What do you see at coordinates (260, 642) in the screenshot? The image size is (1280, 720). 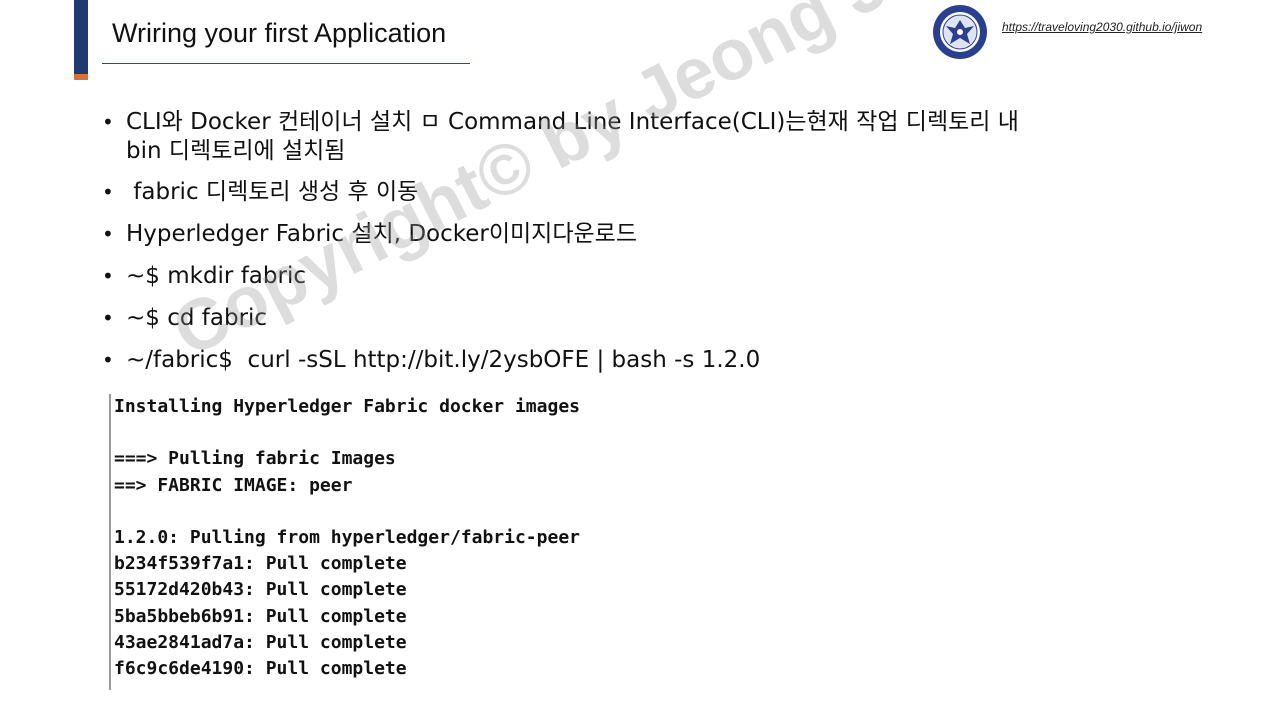 I see `terminal-line: 43ae2841ad7a: Pull complete` at bounding box center [260, 642].